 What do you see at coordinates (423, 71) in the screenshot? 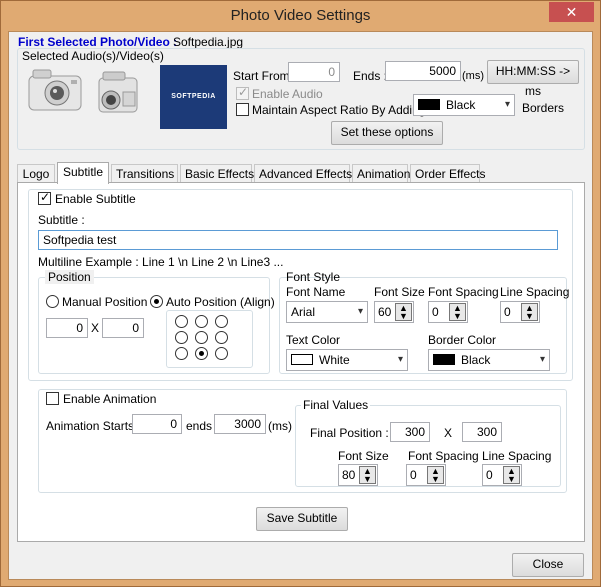
I see `ends-input: 5000` at bounding box center [423, 71].